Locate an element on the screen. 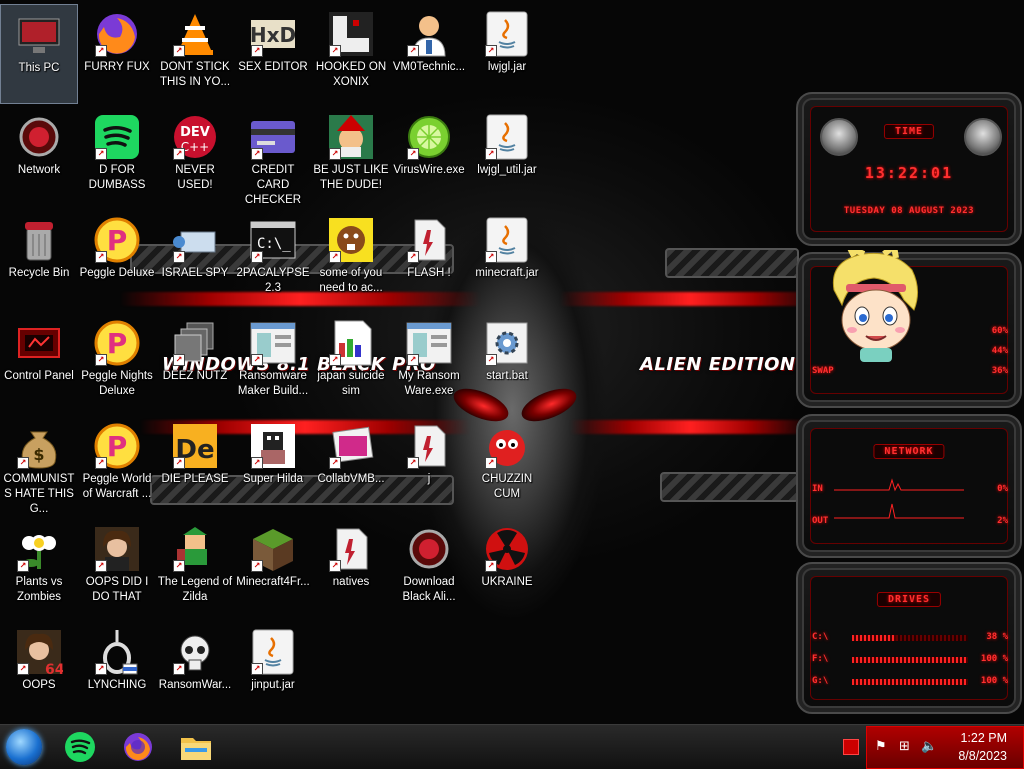 The image size is (1024, 769). time-gadget: TIME 13:22:01 TUESDAY 08 AUGUST 2023 is located at coordinates (909, 169).